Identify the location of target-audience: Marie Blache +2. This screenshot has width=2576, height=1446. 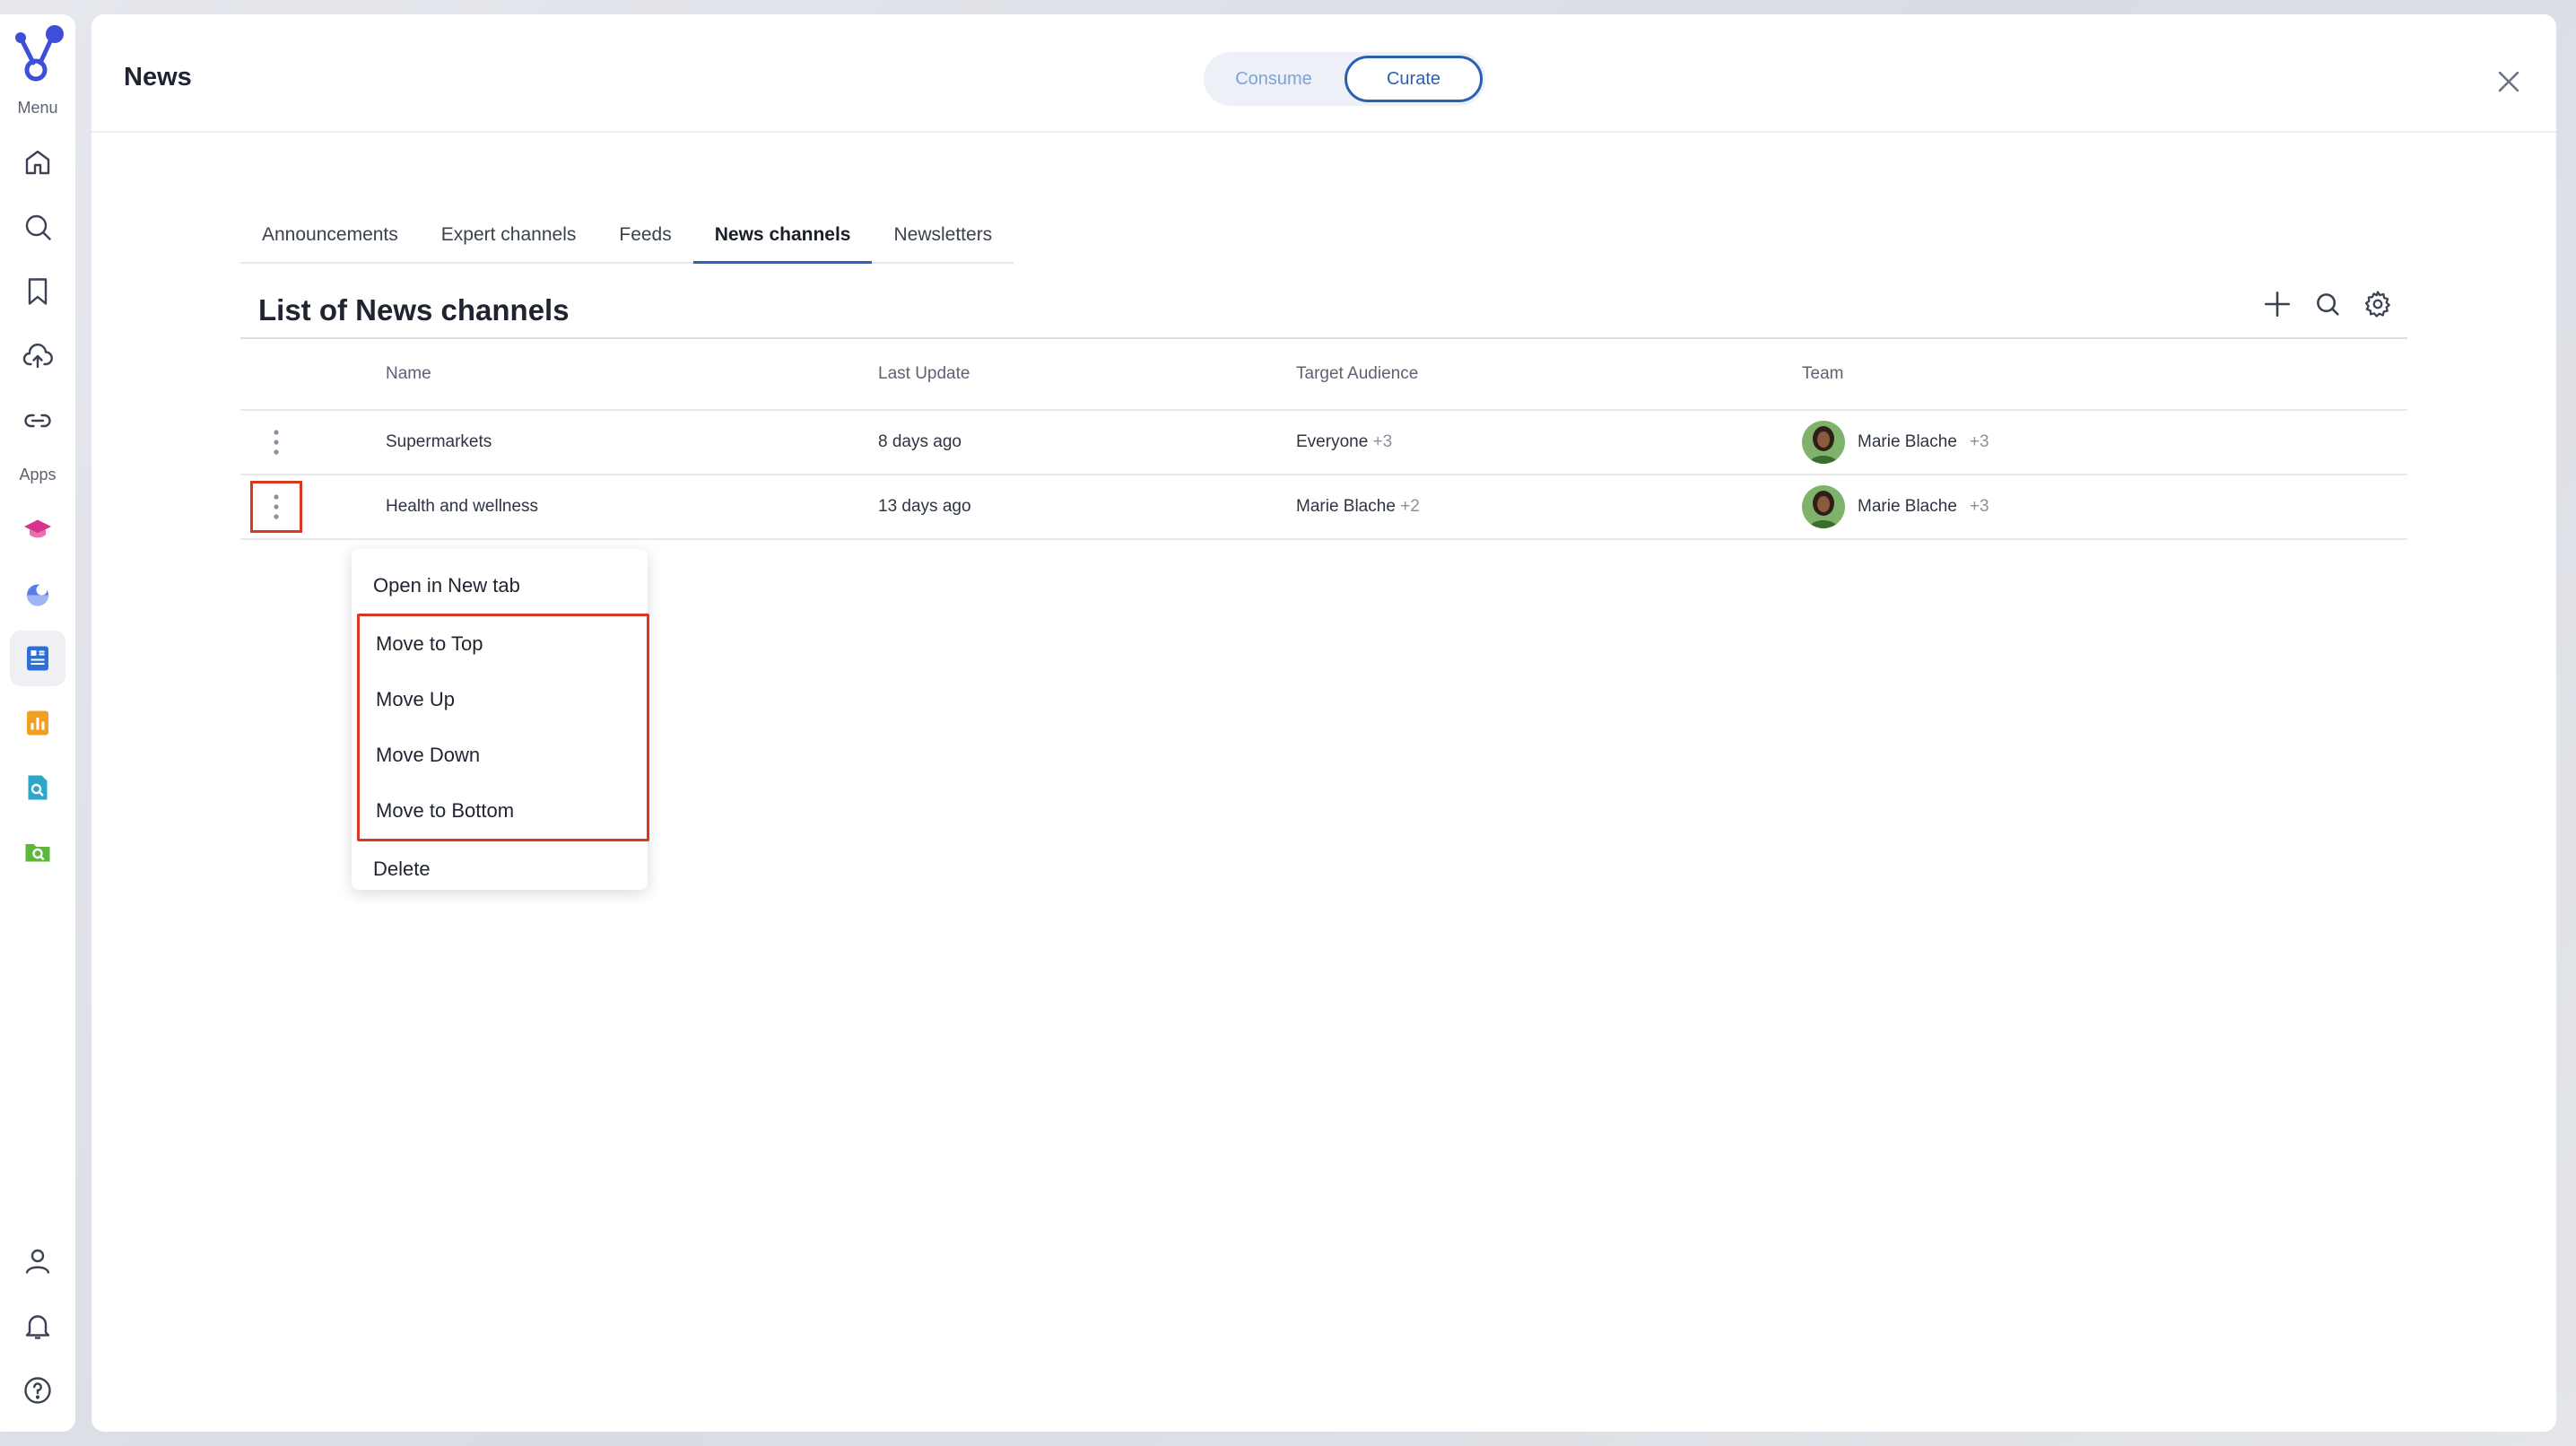
(1549, 507).